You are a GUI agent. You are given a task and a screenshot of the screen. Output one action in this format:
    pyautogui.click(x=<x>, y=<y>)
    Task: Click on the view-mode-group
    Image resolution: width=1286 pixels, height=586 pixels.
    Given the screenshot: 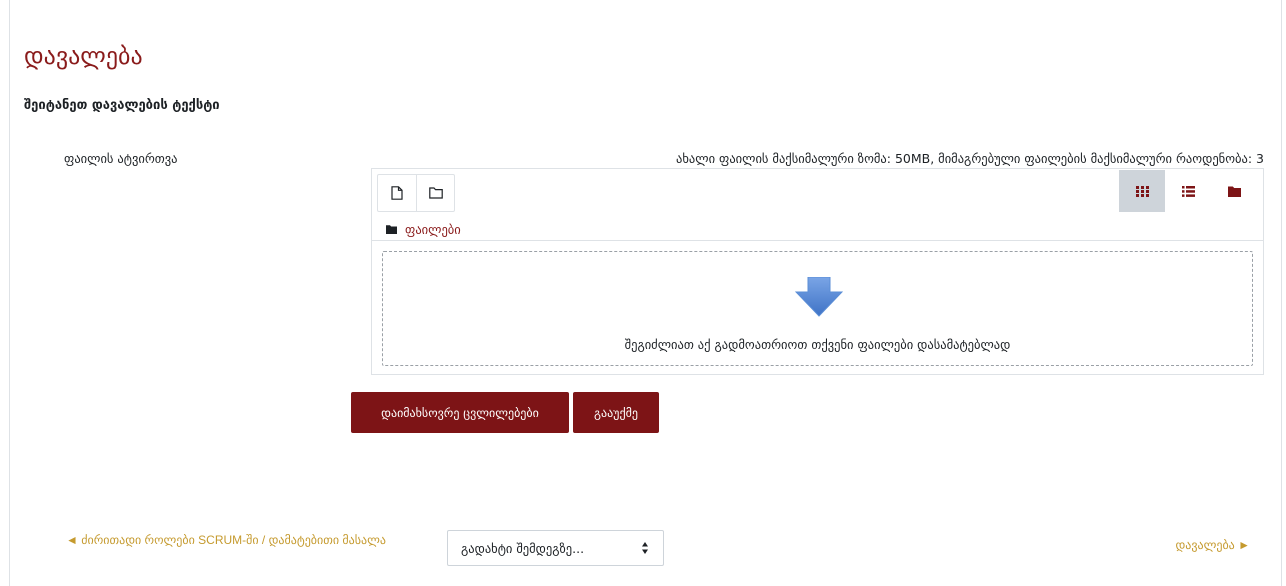 What is the action you would take?
    pyautogui.click(x=1188, y=191)
    